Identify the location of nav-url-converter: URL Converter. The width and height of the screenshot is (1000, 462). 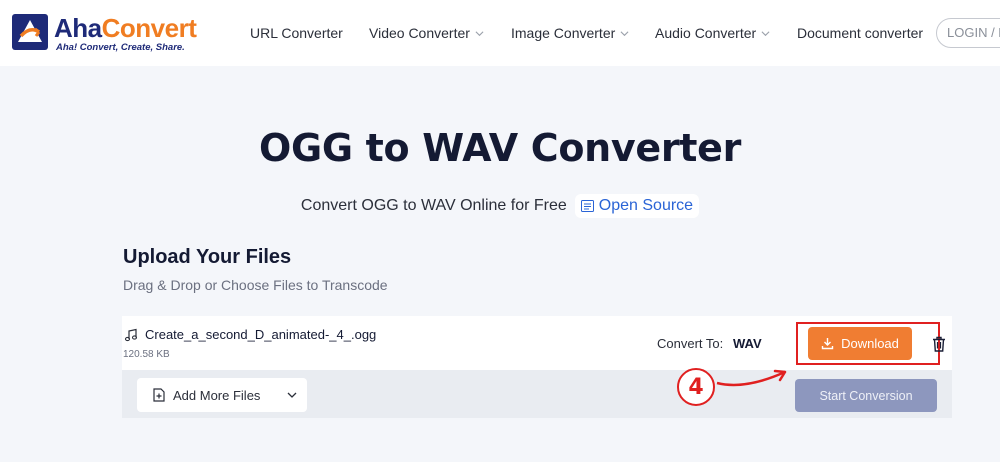
(296, 33).